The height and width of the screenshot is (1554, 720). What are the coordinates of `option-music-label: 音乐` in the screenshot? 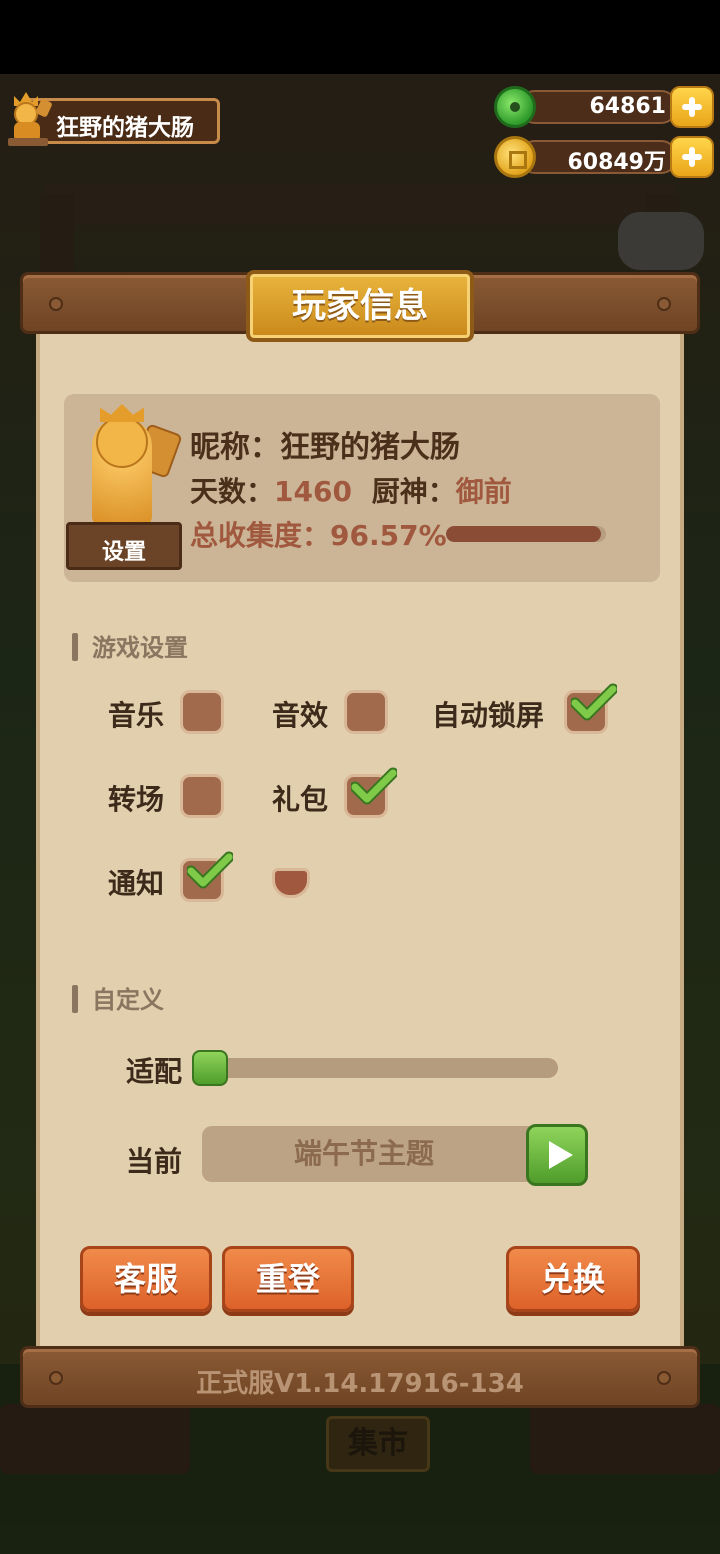 It's located at (136, 715).